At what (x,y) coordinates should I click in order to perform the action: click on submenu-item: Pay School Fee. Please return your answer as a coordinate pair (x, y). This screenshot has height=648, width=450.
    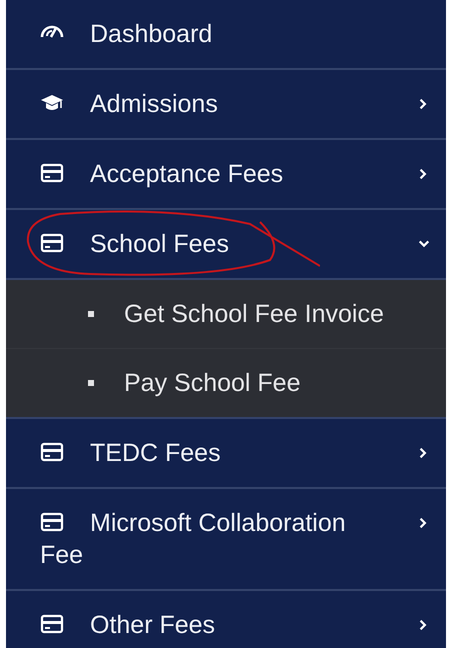
    Looking at the image, I should click on (226, 383).